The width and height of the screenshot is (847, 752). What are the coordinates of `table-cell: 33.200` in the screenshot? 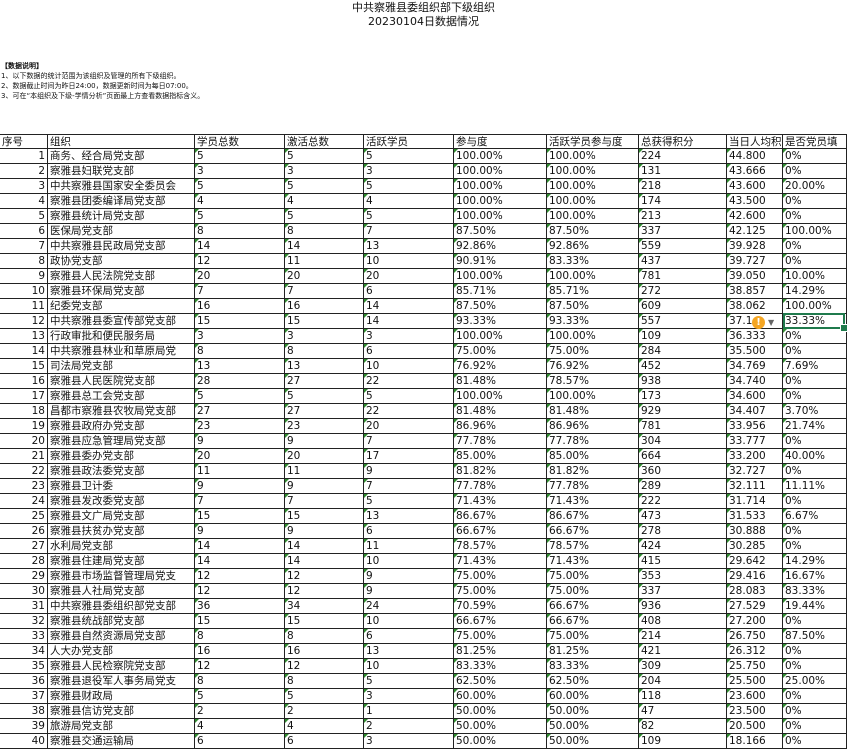 It's located at (755, 456).